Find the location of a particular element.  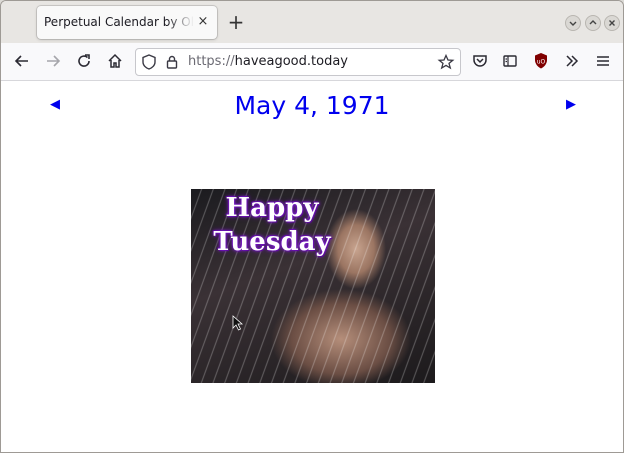

close-icon is located at coordinates (612, 23).